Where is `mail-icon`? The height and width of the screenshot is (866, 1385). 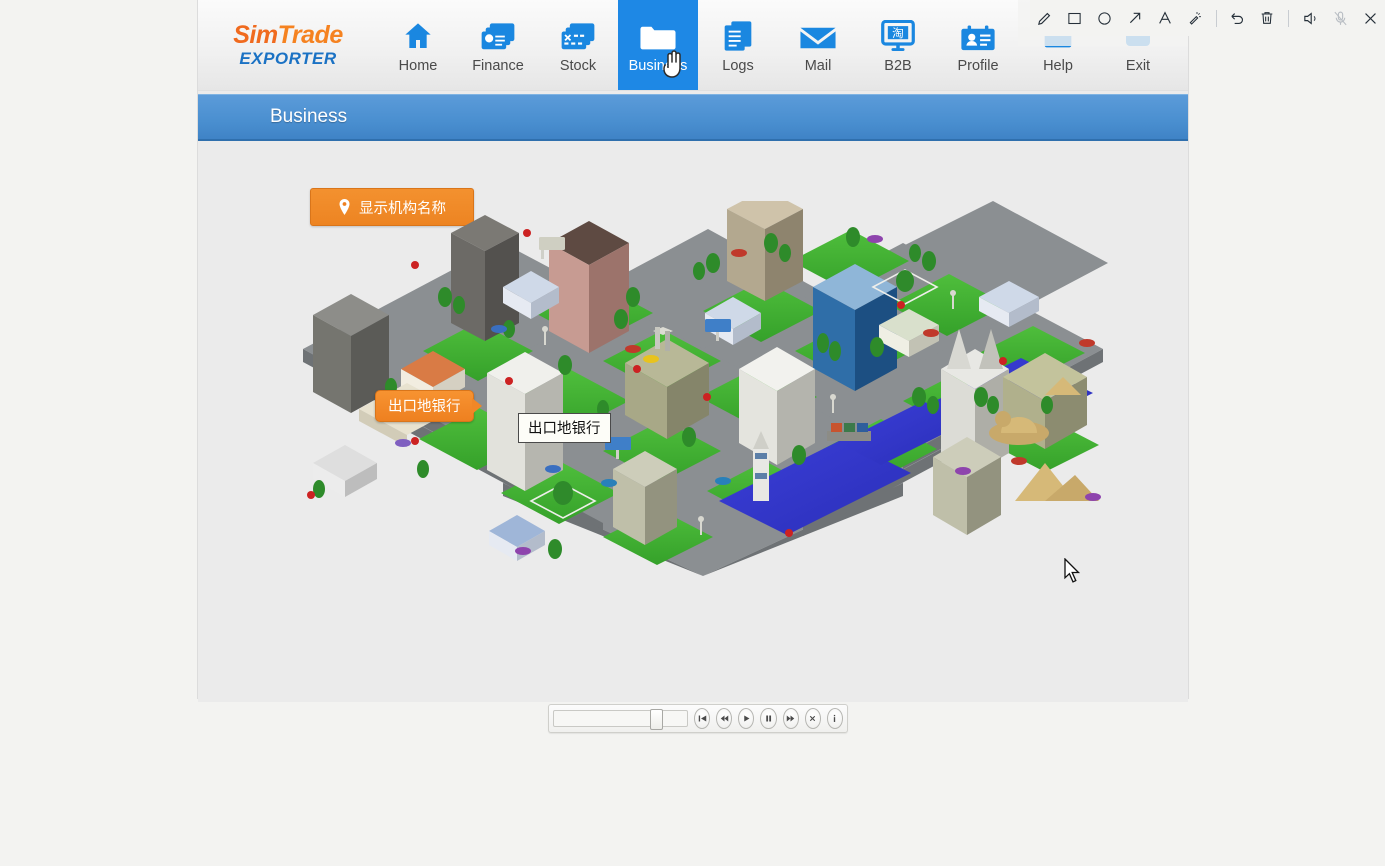
mail-icon is located at coordinates (818, 34).